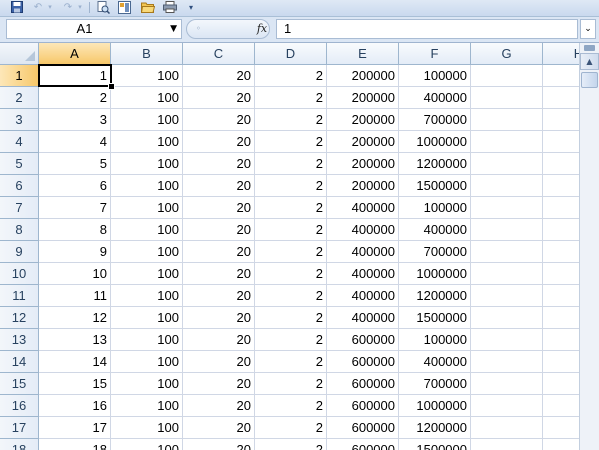 Image resolution: width=599 pixels, height=450 pixels. Describe the element at coordinates (507, 164) in the screenshot. I see `cell-g5` at that location.